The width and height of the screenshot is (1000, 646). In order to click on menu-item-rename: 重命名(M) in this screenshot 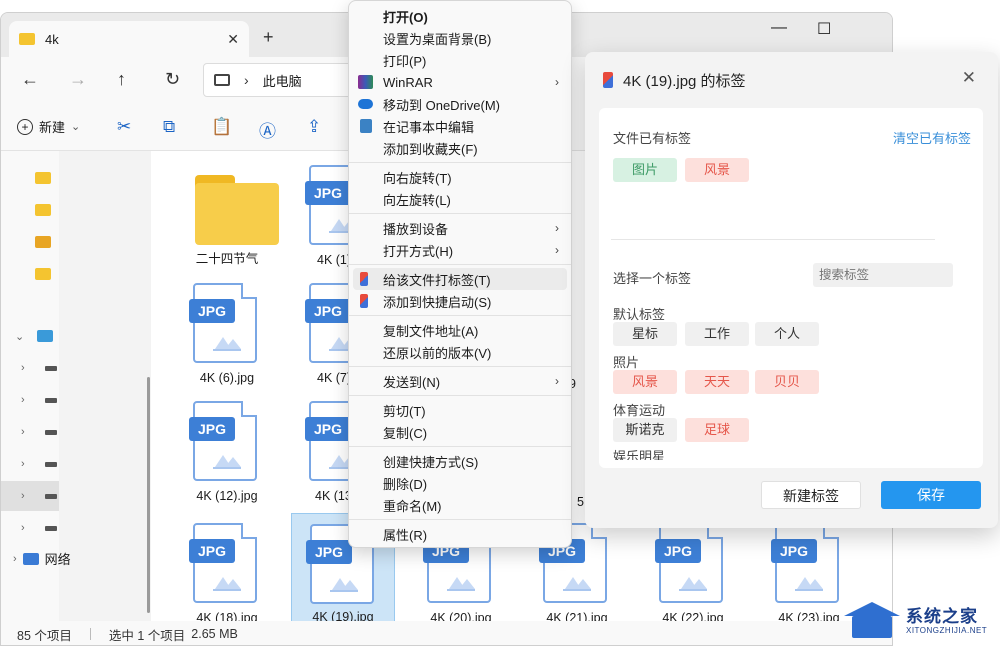, I will do `click(460, 505)`.